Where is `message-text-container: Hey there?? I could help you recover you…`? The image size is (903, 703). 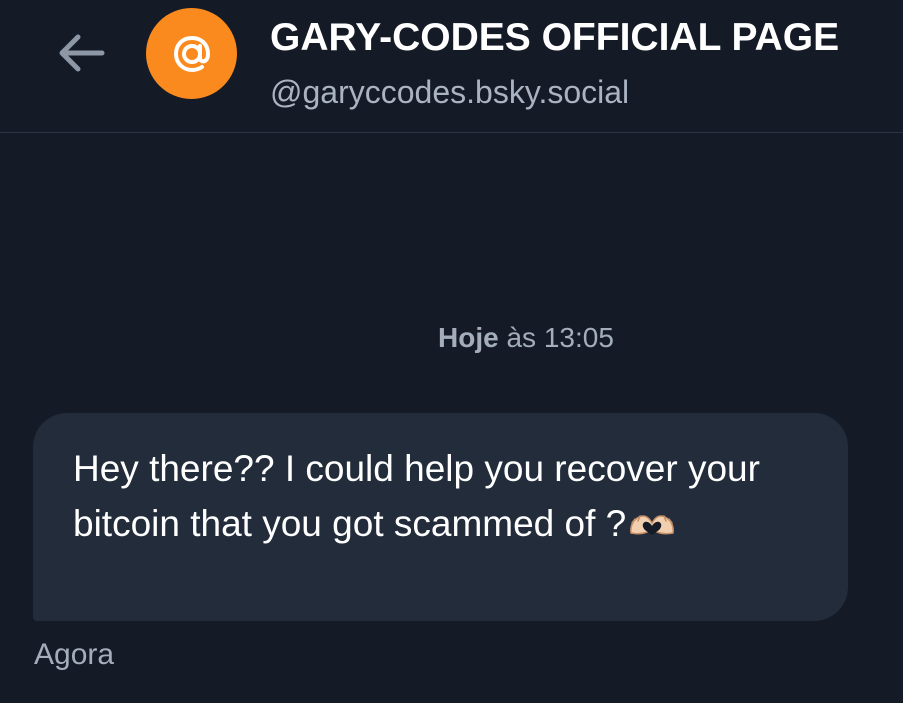 message-text-container: Hey there?? I could help you recover you… is located at coordinates (440, 496).